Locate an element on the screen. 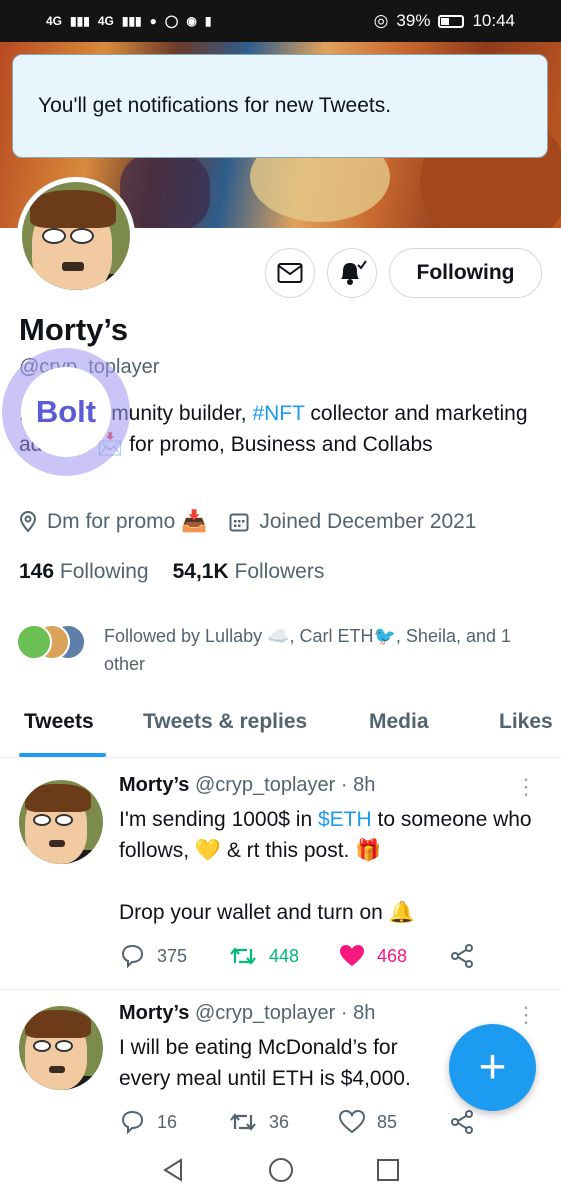  recents-icon is located at coordinates (388, 1170).